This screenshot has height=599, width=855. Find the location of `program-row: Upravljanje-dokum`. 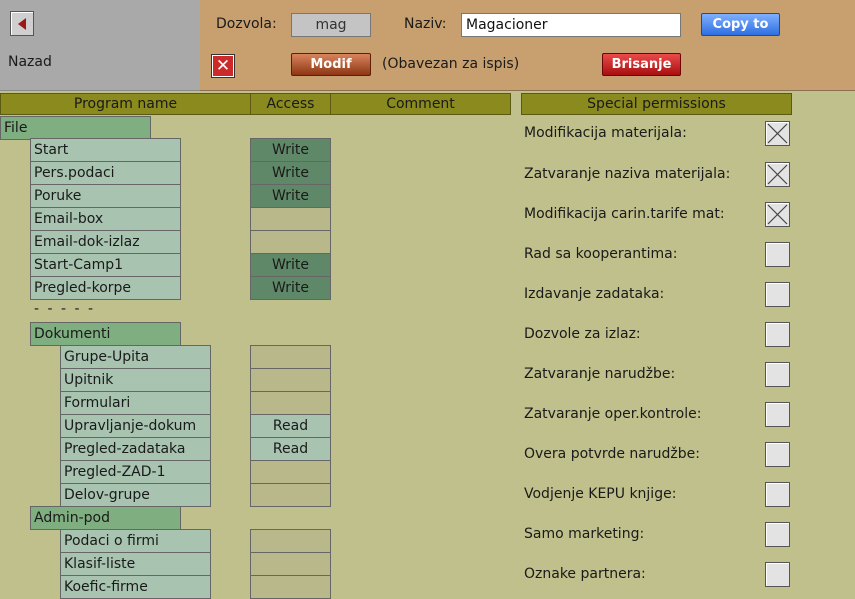

program-row: Upravljanje-dokum is located at coordinates (135, 426).